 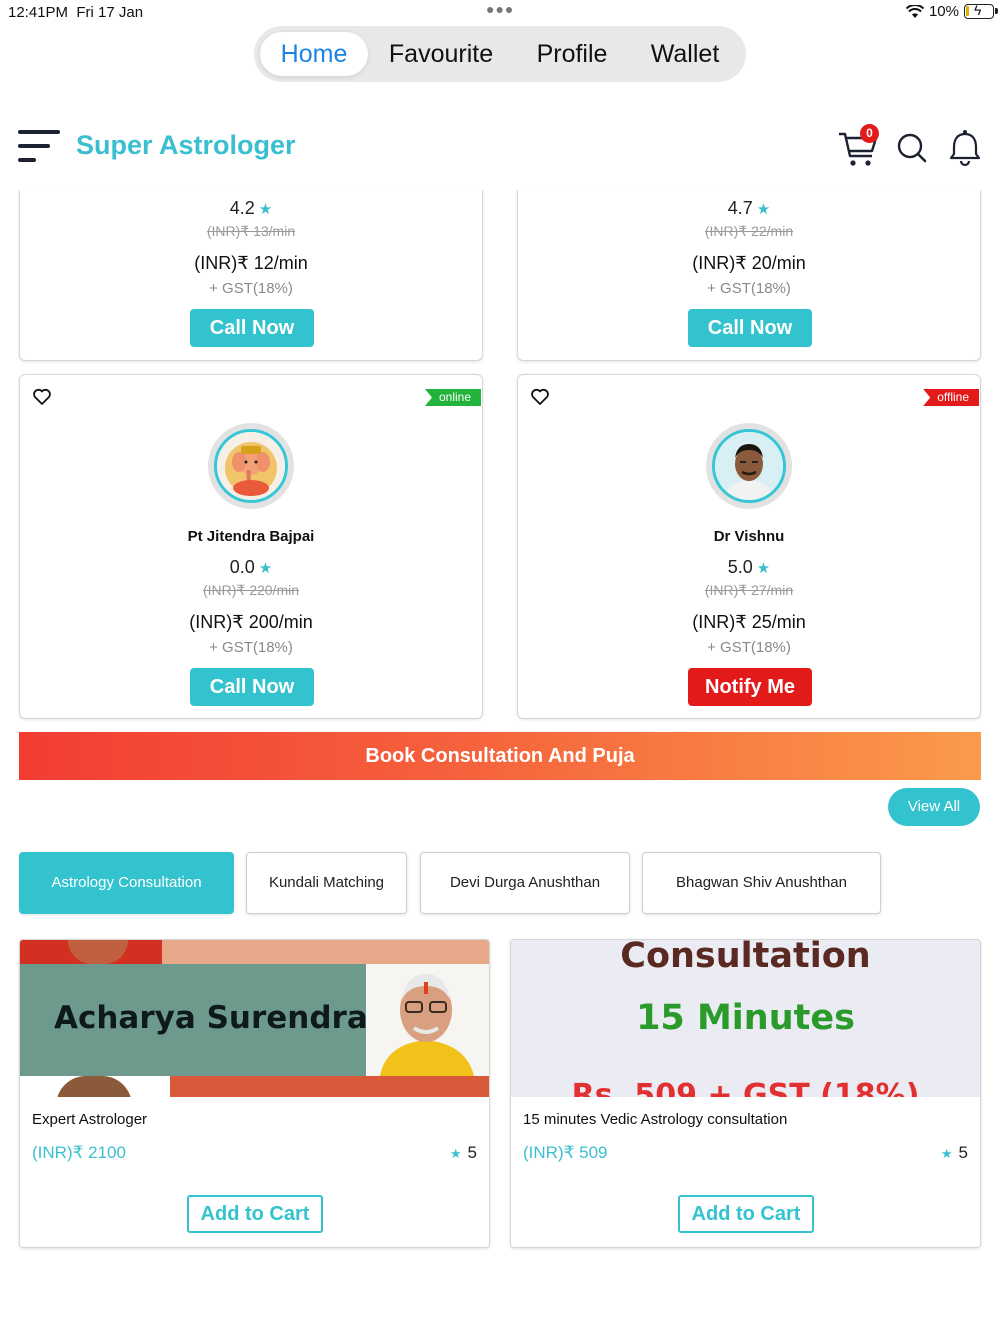 I want to click on cart-icon: 0, so click(x=858, y=146).